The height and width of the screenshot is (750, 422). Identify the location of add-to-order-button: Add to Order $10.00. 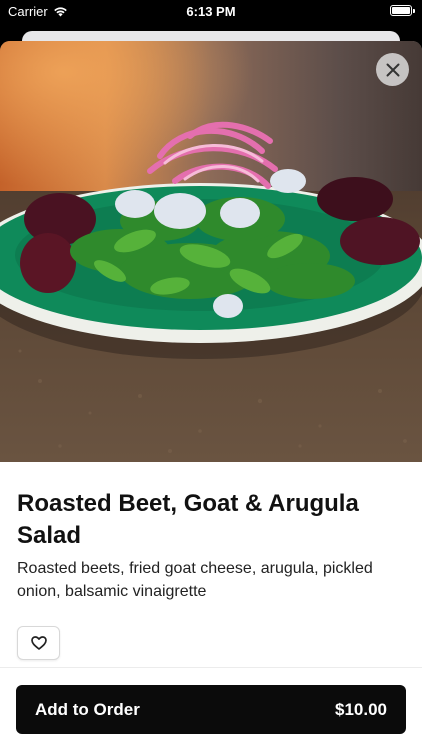
(211, 709).